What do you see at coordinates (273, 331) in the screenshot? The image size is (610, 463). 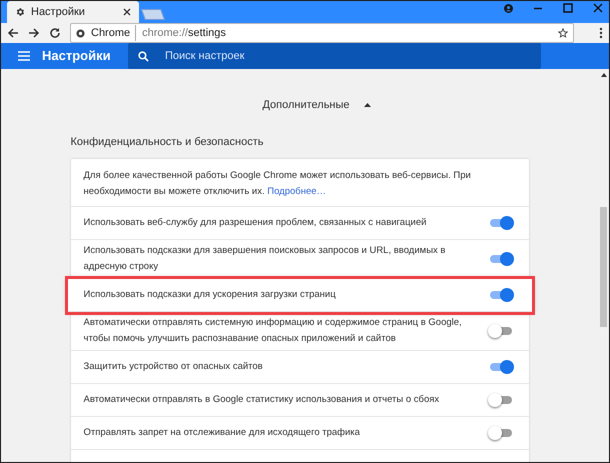 I see `setting-label: Автоматически отправлять системную информацию и содержимое страниц в Google, чтобы помочь улучшить распознавание опасных приложений и сайтов` at bounding box center [273, 331].